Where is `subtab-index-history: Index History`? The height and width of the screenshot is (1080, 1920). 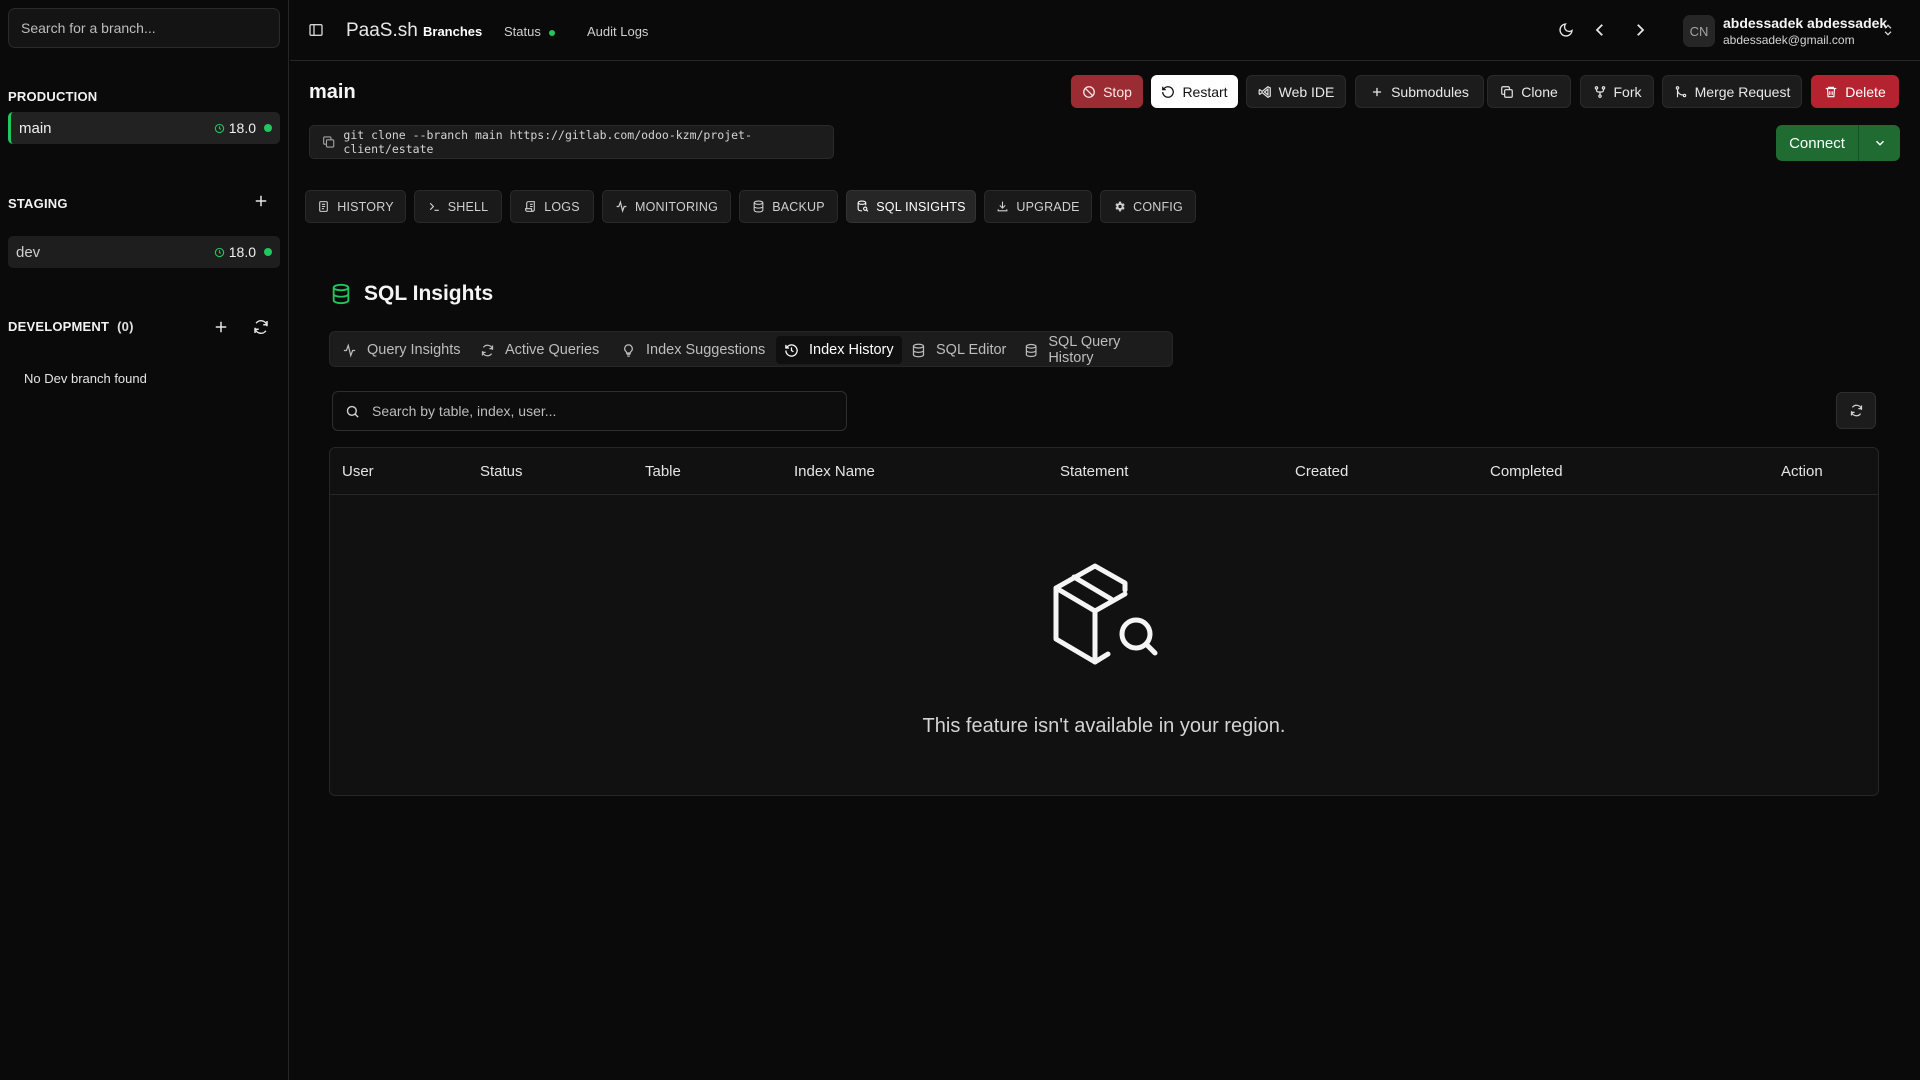 subtab-index-history: Index History is located at coordinates (839, 350).